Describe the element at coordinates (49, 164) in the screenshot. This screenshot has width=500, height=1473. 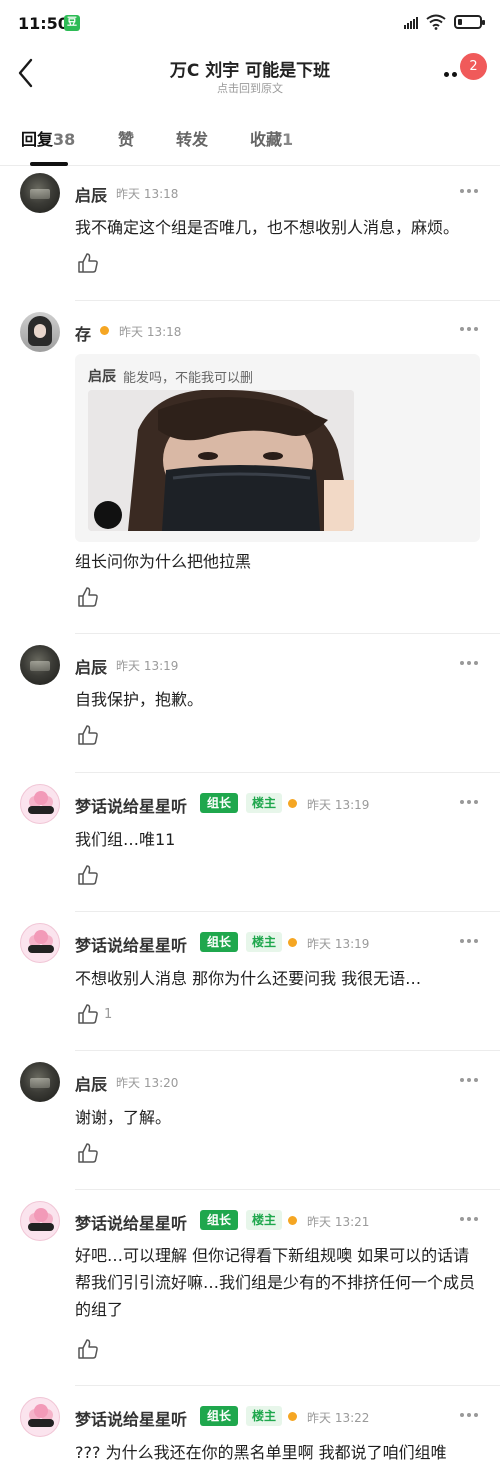
I see `tab-indicator` at that location.